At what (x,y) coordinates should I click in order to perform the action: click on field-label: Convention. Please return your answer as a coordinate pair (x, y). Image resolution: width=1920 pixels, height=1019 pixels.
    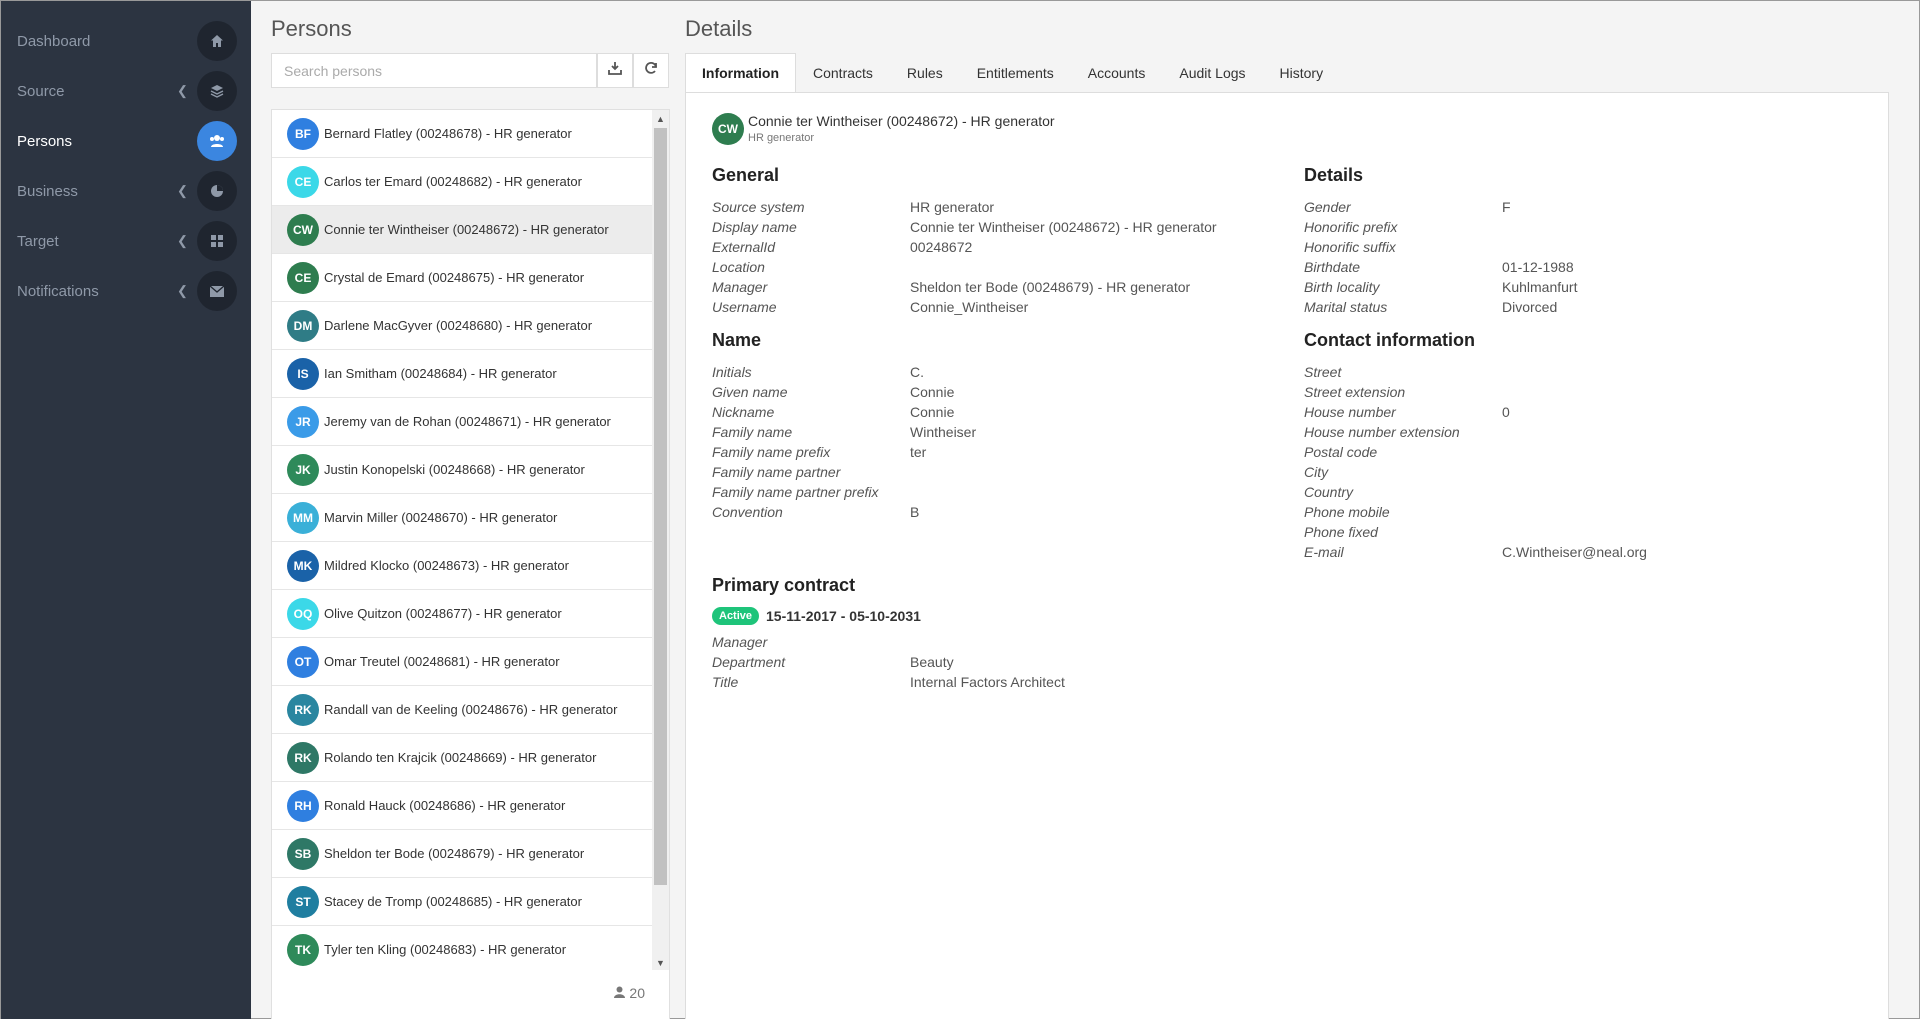
    Looking at the image, I should click on (747, 512).